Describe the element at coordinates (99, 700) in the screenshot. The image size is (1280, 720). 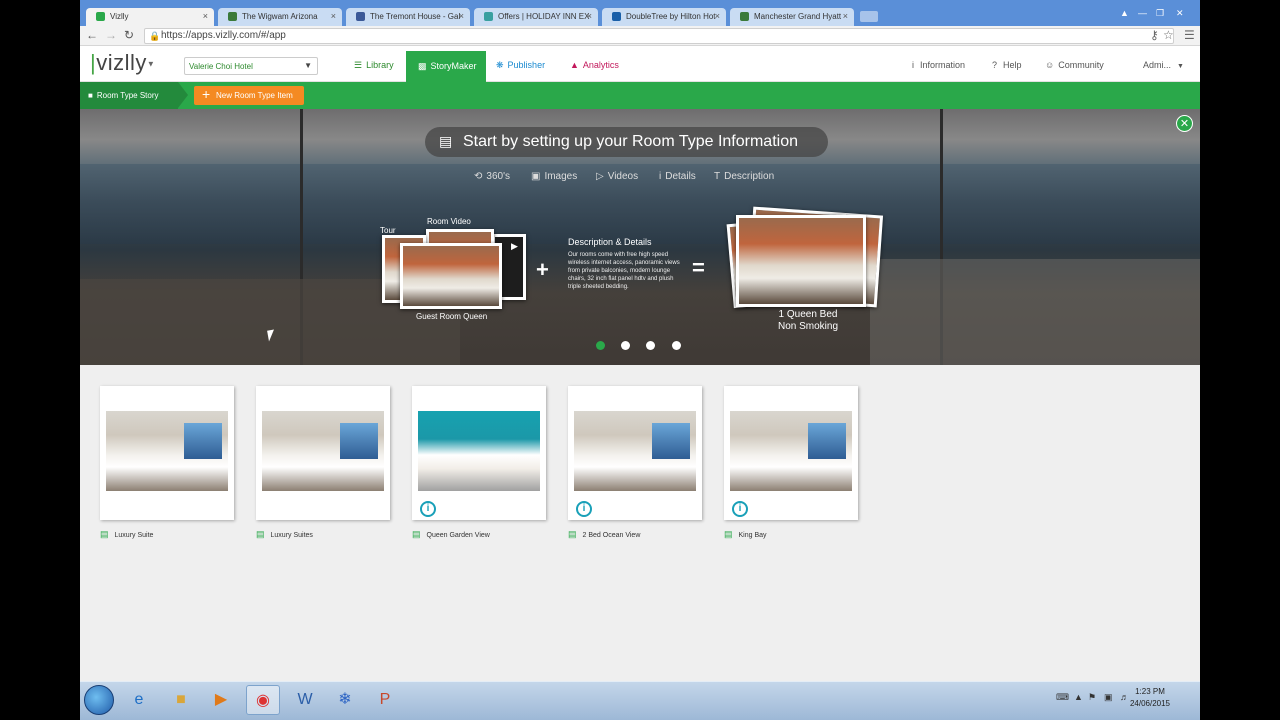
I see `start-button` at that location.